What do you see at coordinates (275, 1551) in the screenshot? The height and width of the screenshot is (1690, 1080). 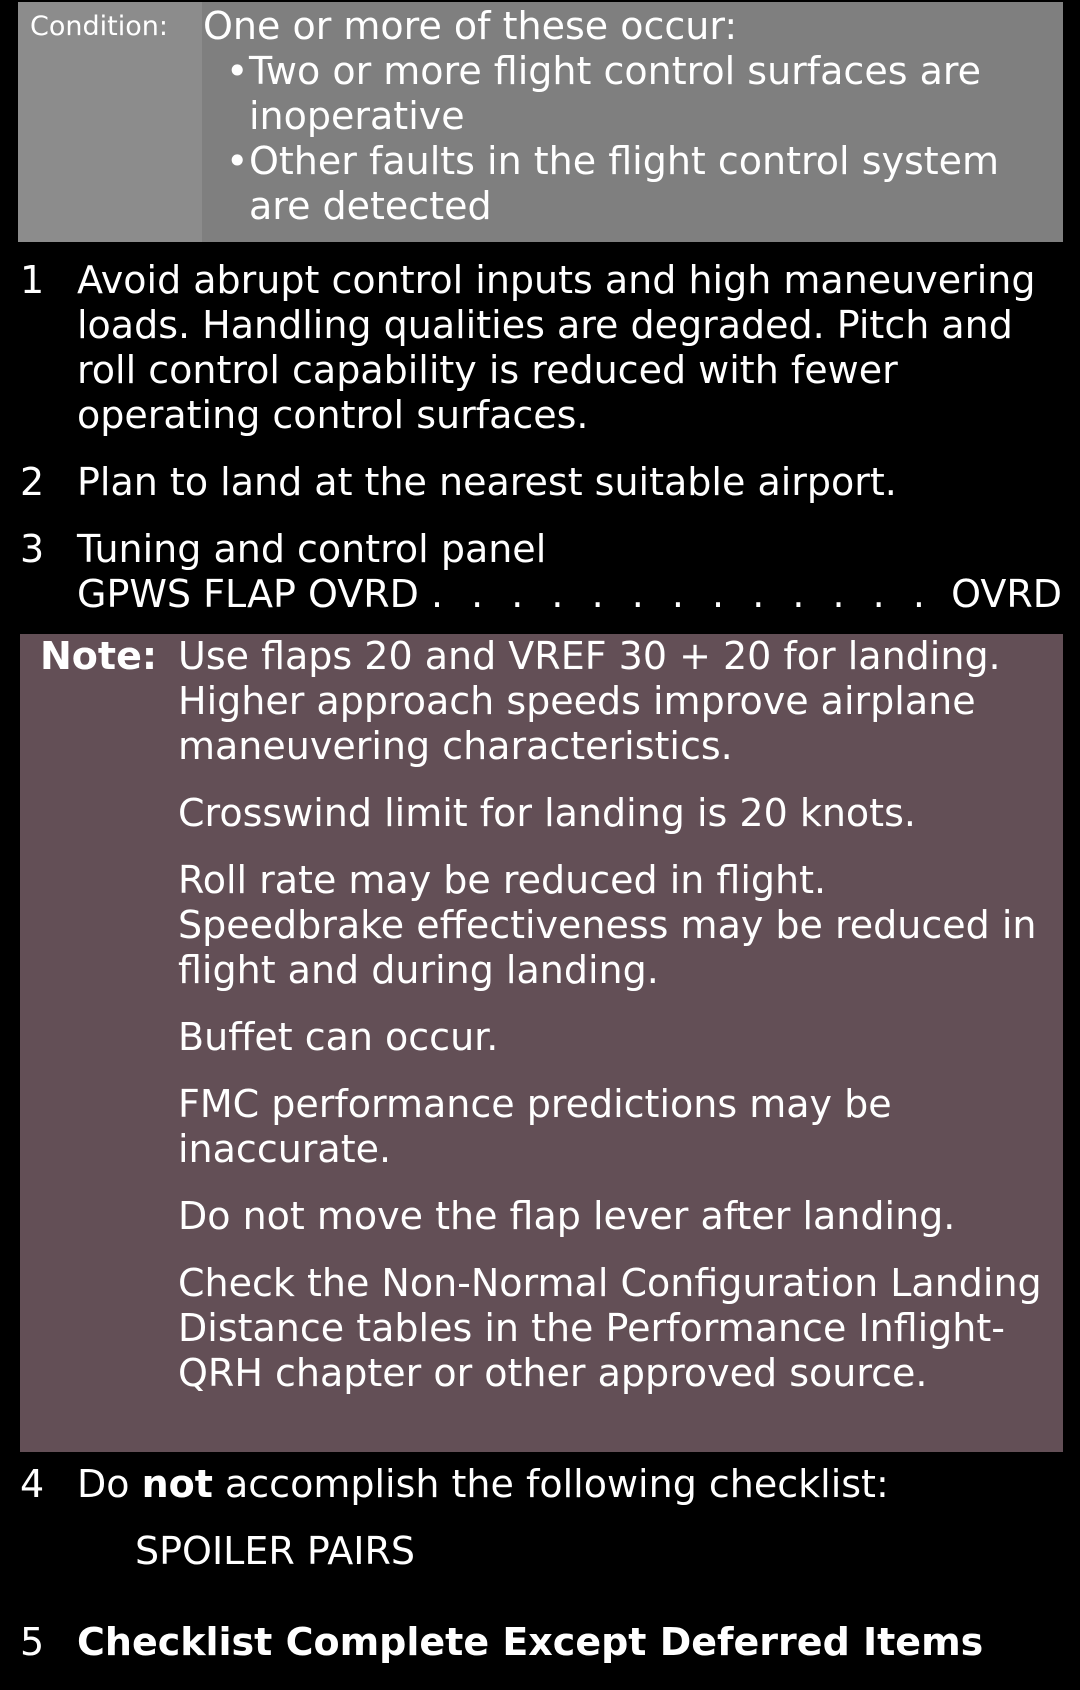 I see `checklist-reference: SPOILER PAIRS` at bounding box center [275, 1551].